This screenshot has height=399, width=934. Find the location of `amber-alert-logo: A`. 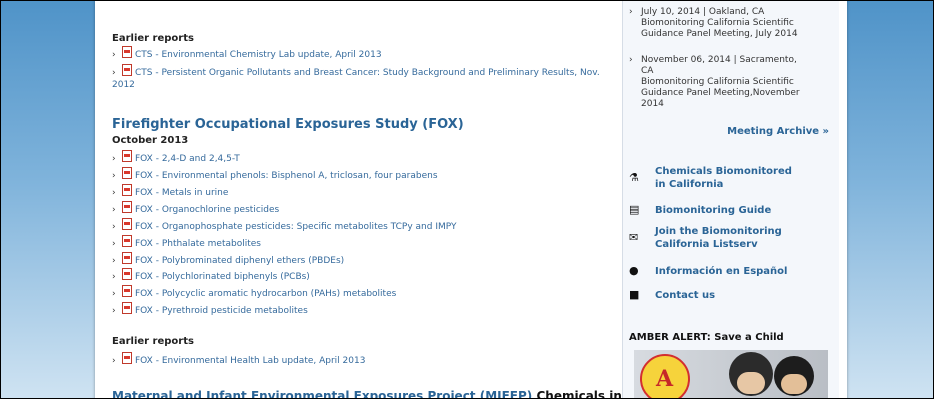

amber-alert-logo: A is located at coordinates (665, 376).